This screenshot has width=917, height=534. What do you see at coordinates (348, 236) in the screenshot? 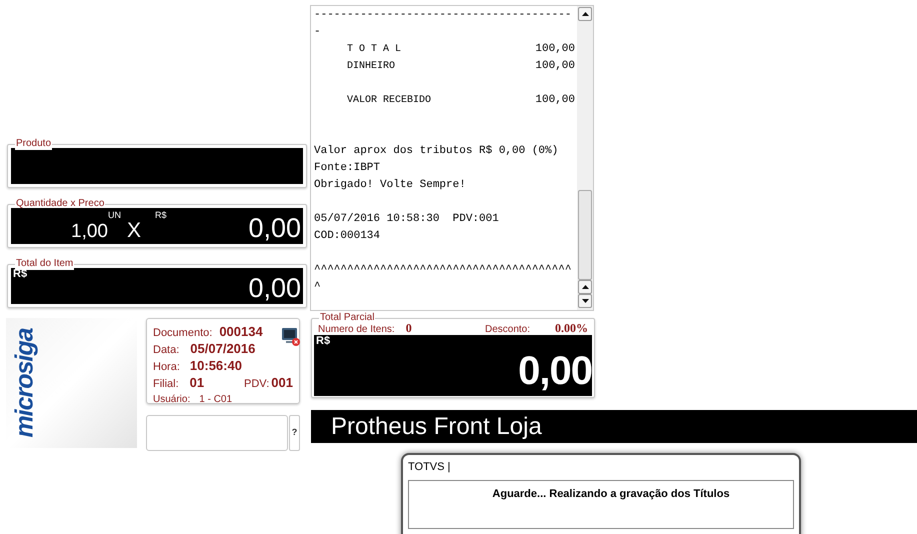
I see `receipt-line: COD:000134` at bounding box center [348, 236].